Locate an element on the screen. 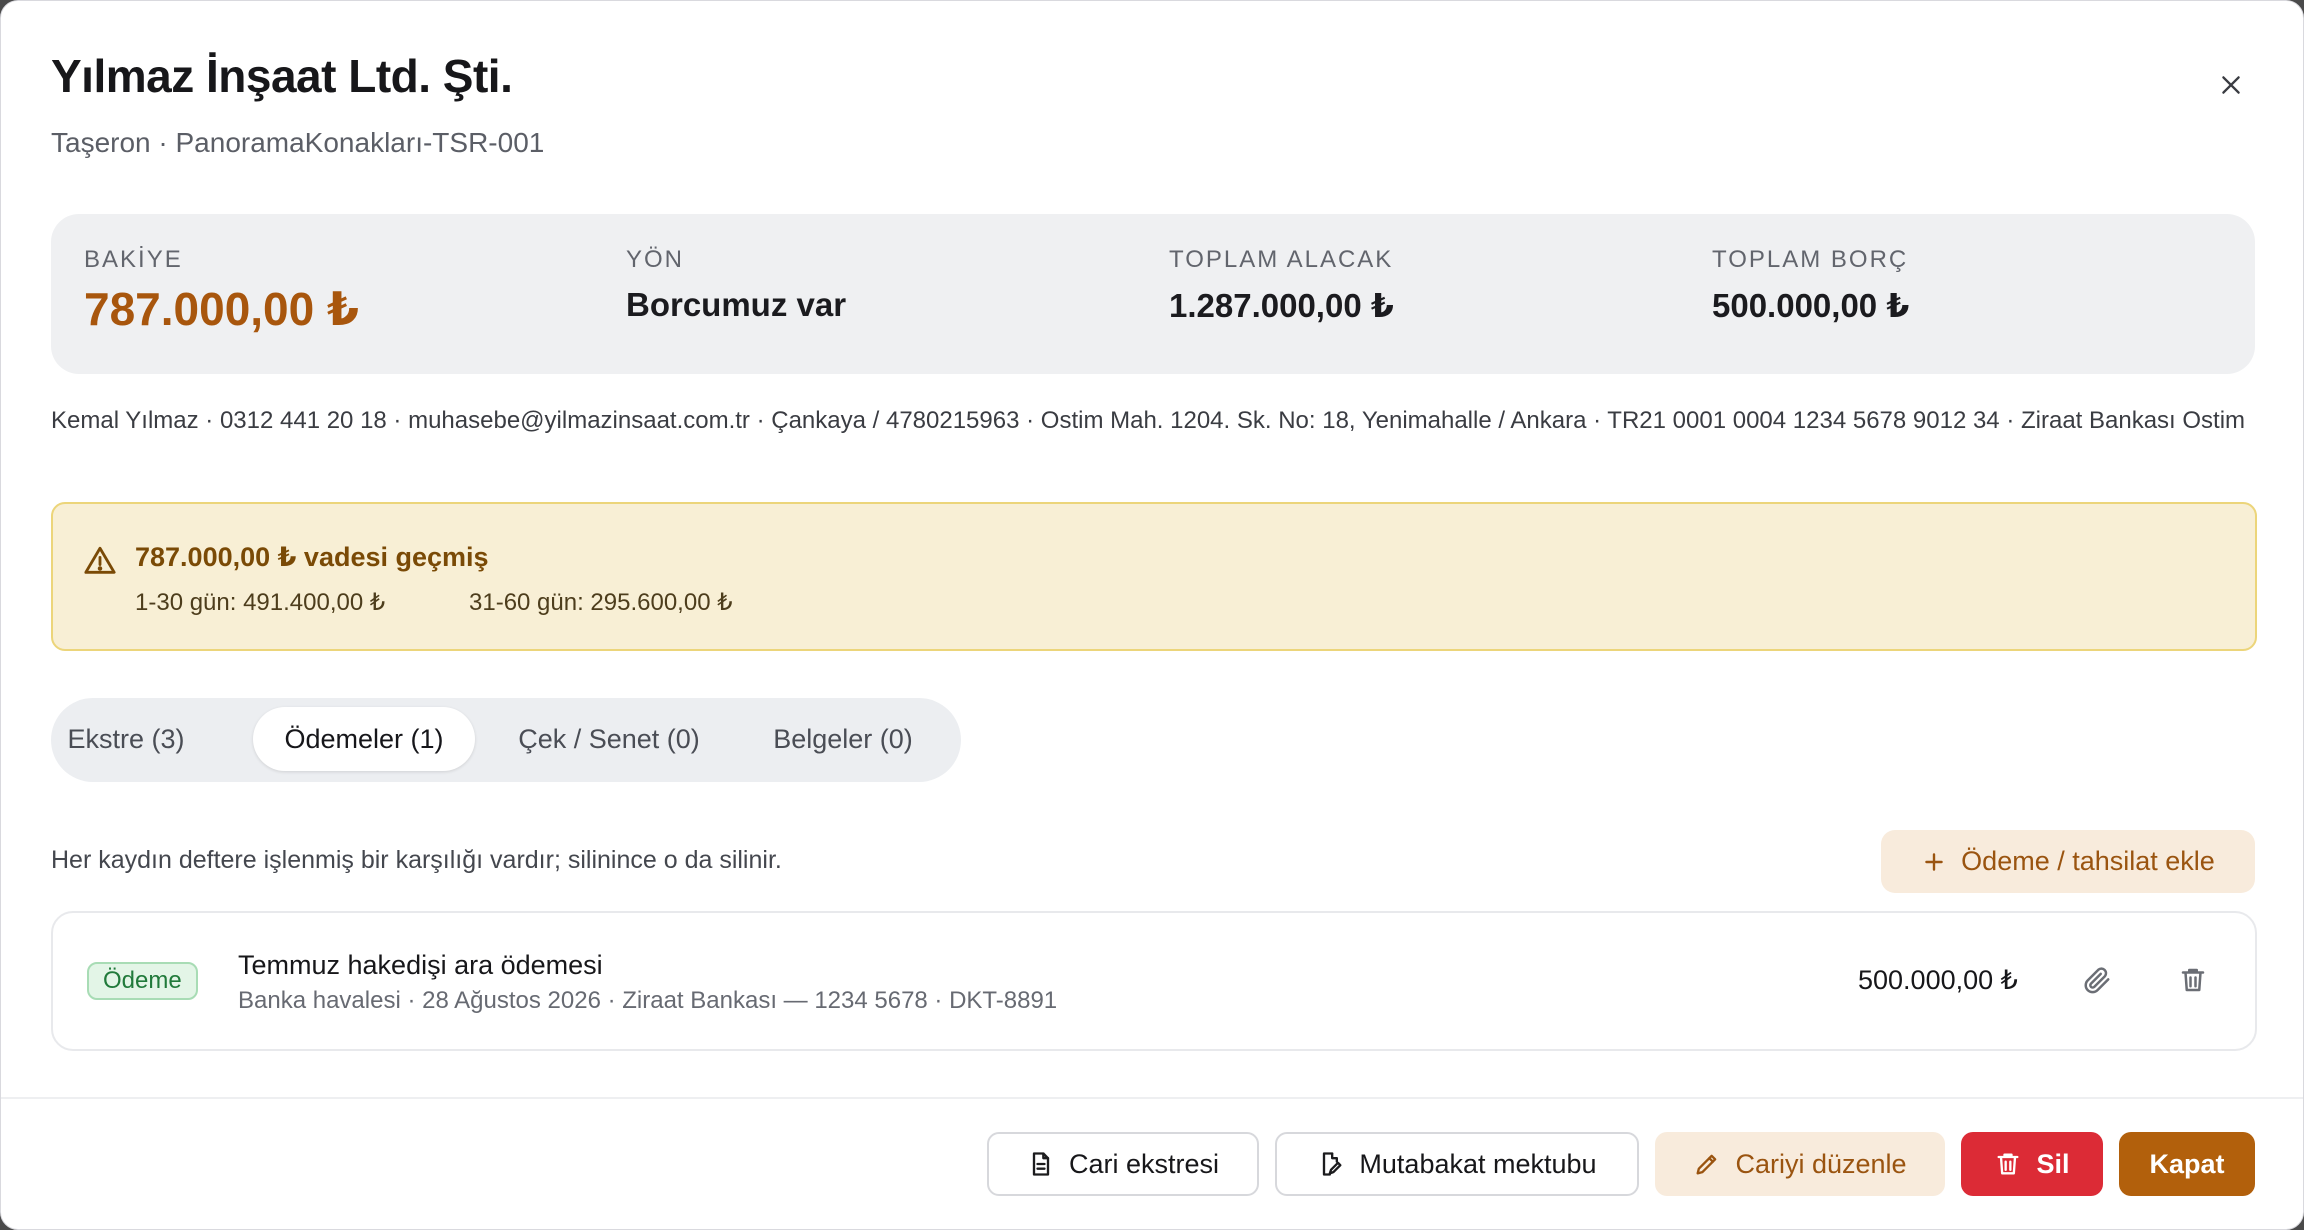 This screenshot has height=1230, width=2304. page-title: Yılmaz İnşaat Ltd. Şti. is located at coordinates (282, 76).